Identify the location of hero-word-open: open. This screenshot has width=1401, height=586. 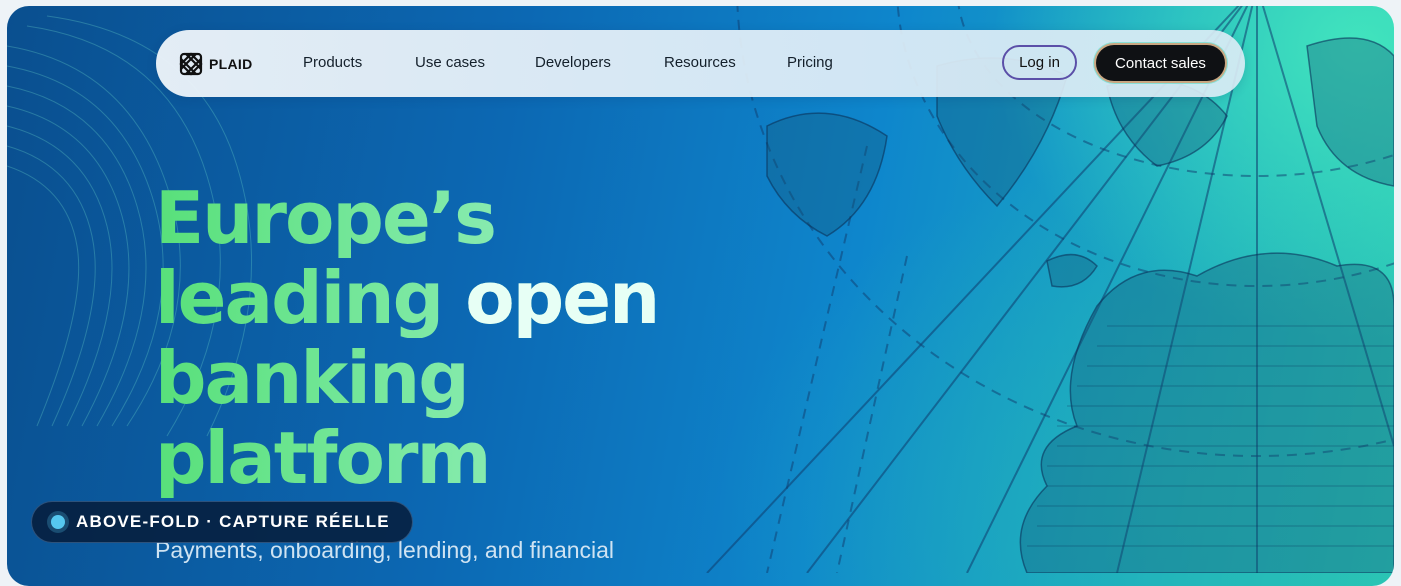
(562, 298).